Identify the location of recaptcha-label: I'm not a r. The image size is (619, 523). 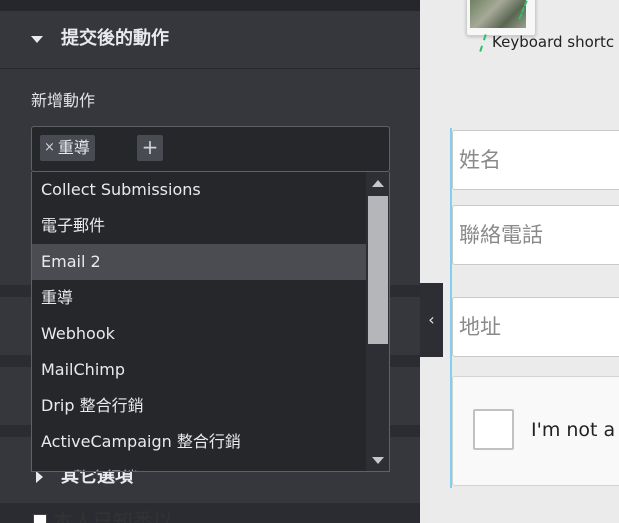
(575, 430).